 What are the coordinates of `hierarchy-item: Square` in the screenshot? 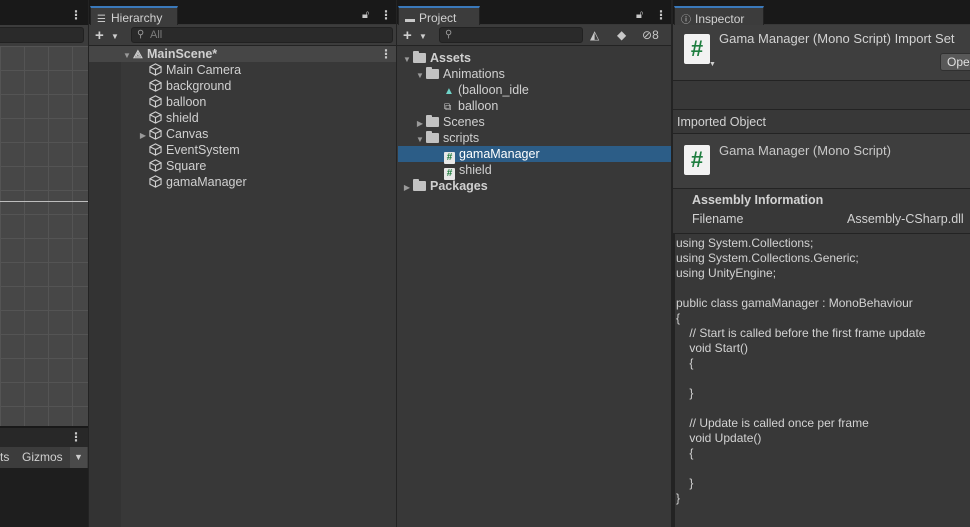 It's located at (171, 166).